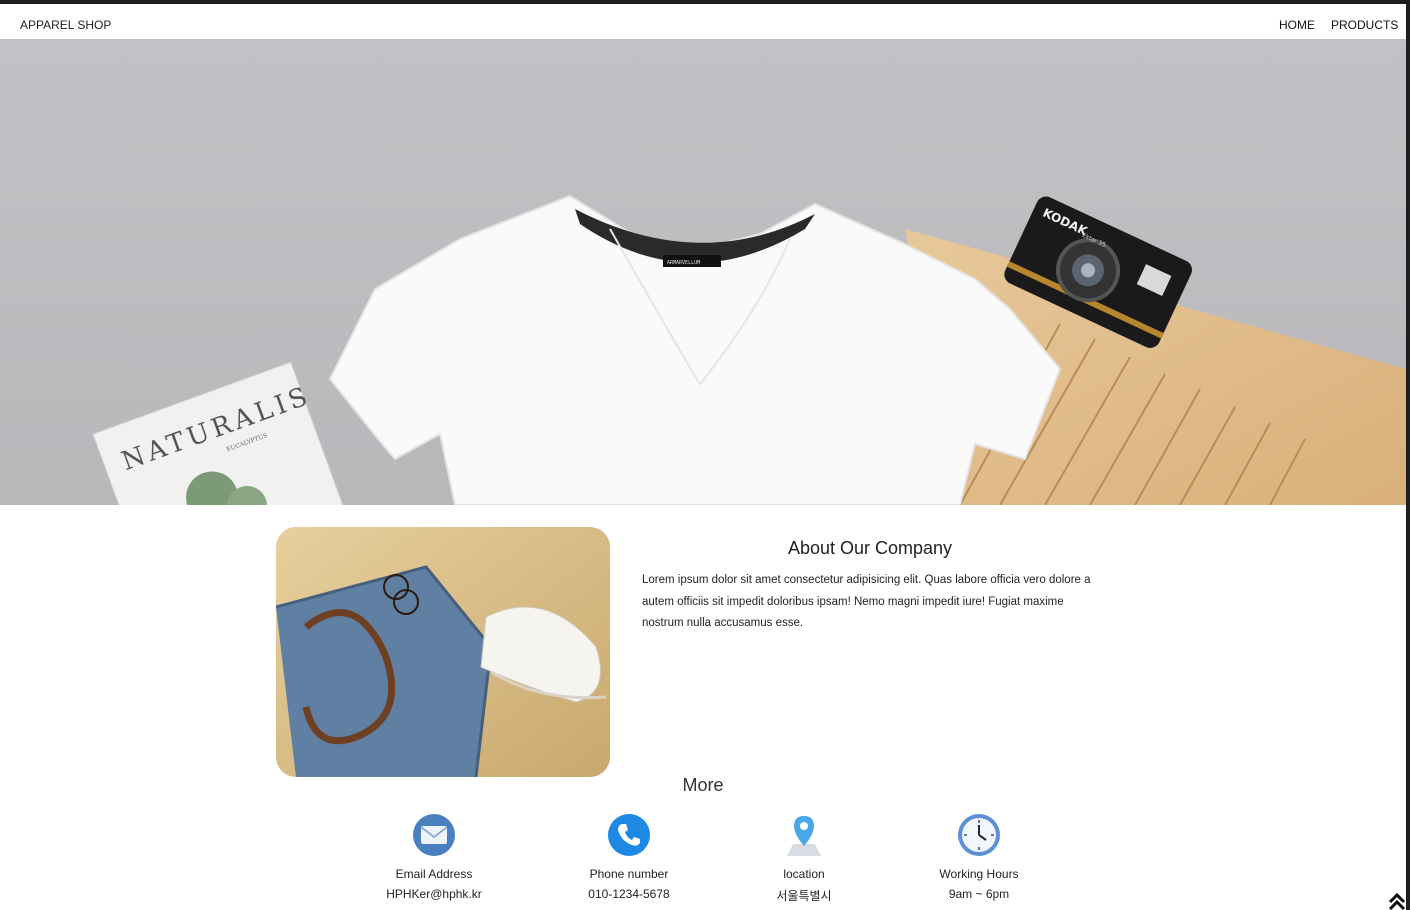 Image resolution: width=1410 pixels, height=910 pixels. What do you see at coordinates (979, 894) in the screenshot?
I see `info-hours-value: 9am ~ 6pm` at bounding box center [979, 894].